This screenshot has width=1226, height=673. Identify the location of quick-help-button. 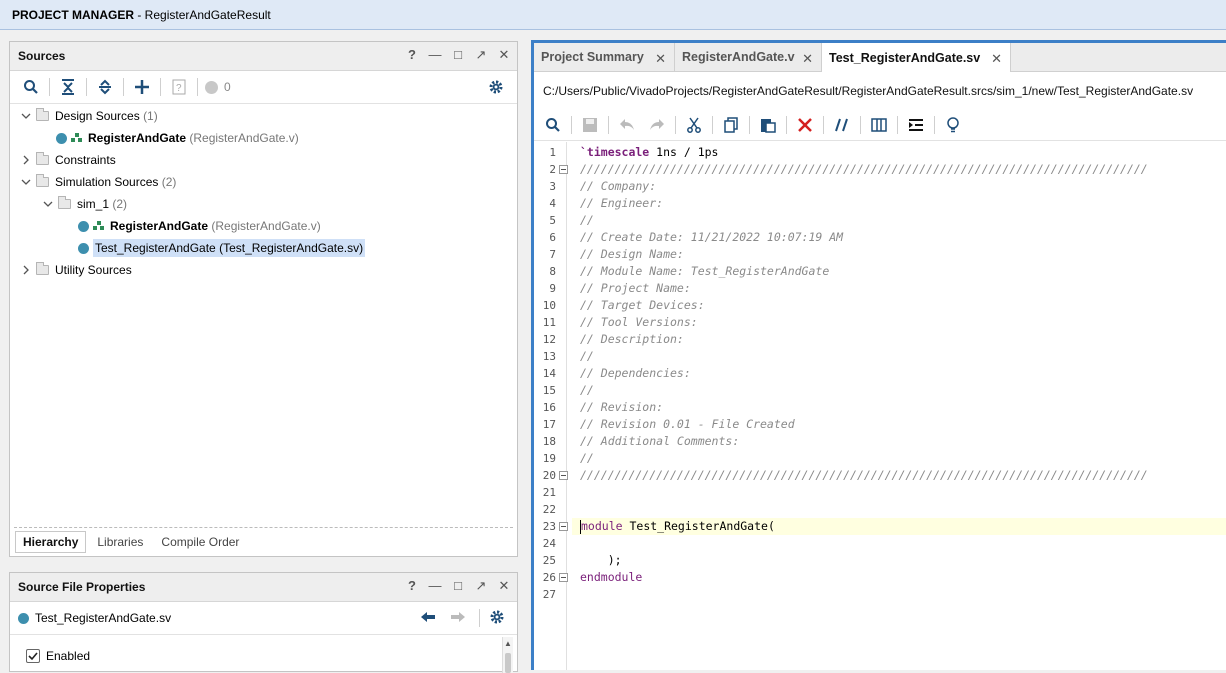
(953, 125).